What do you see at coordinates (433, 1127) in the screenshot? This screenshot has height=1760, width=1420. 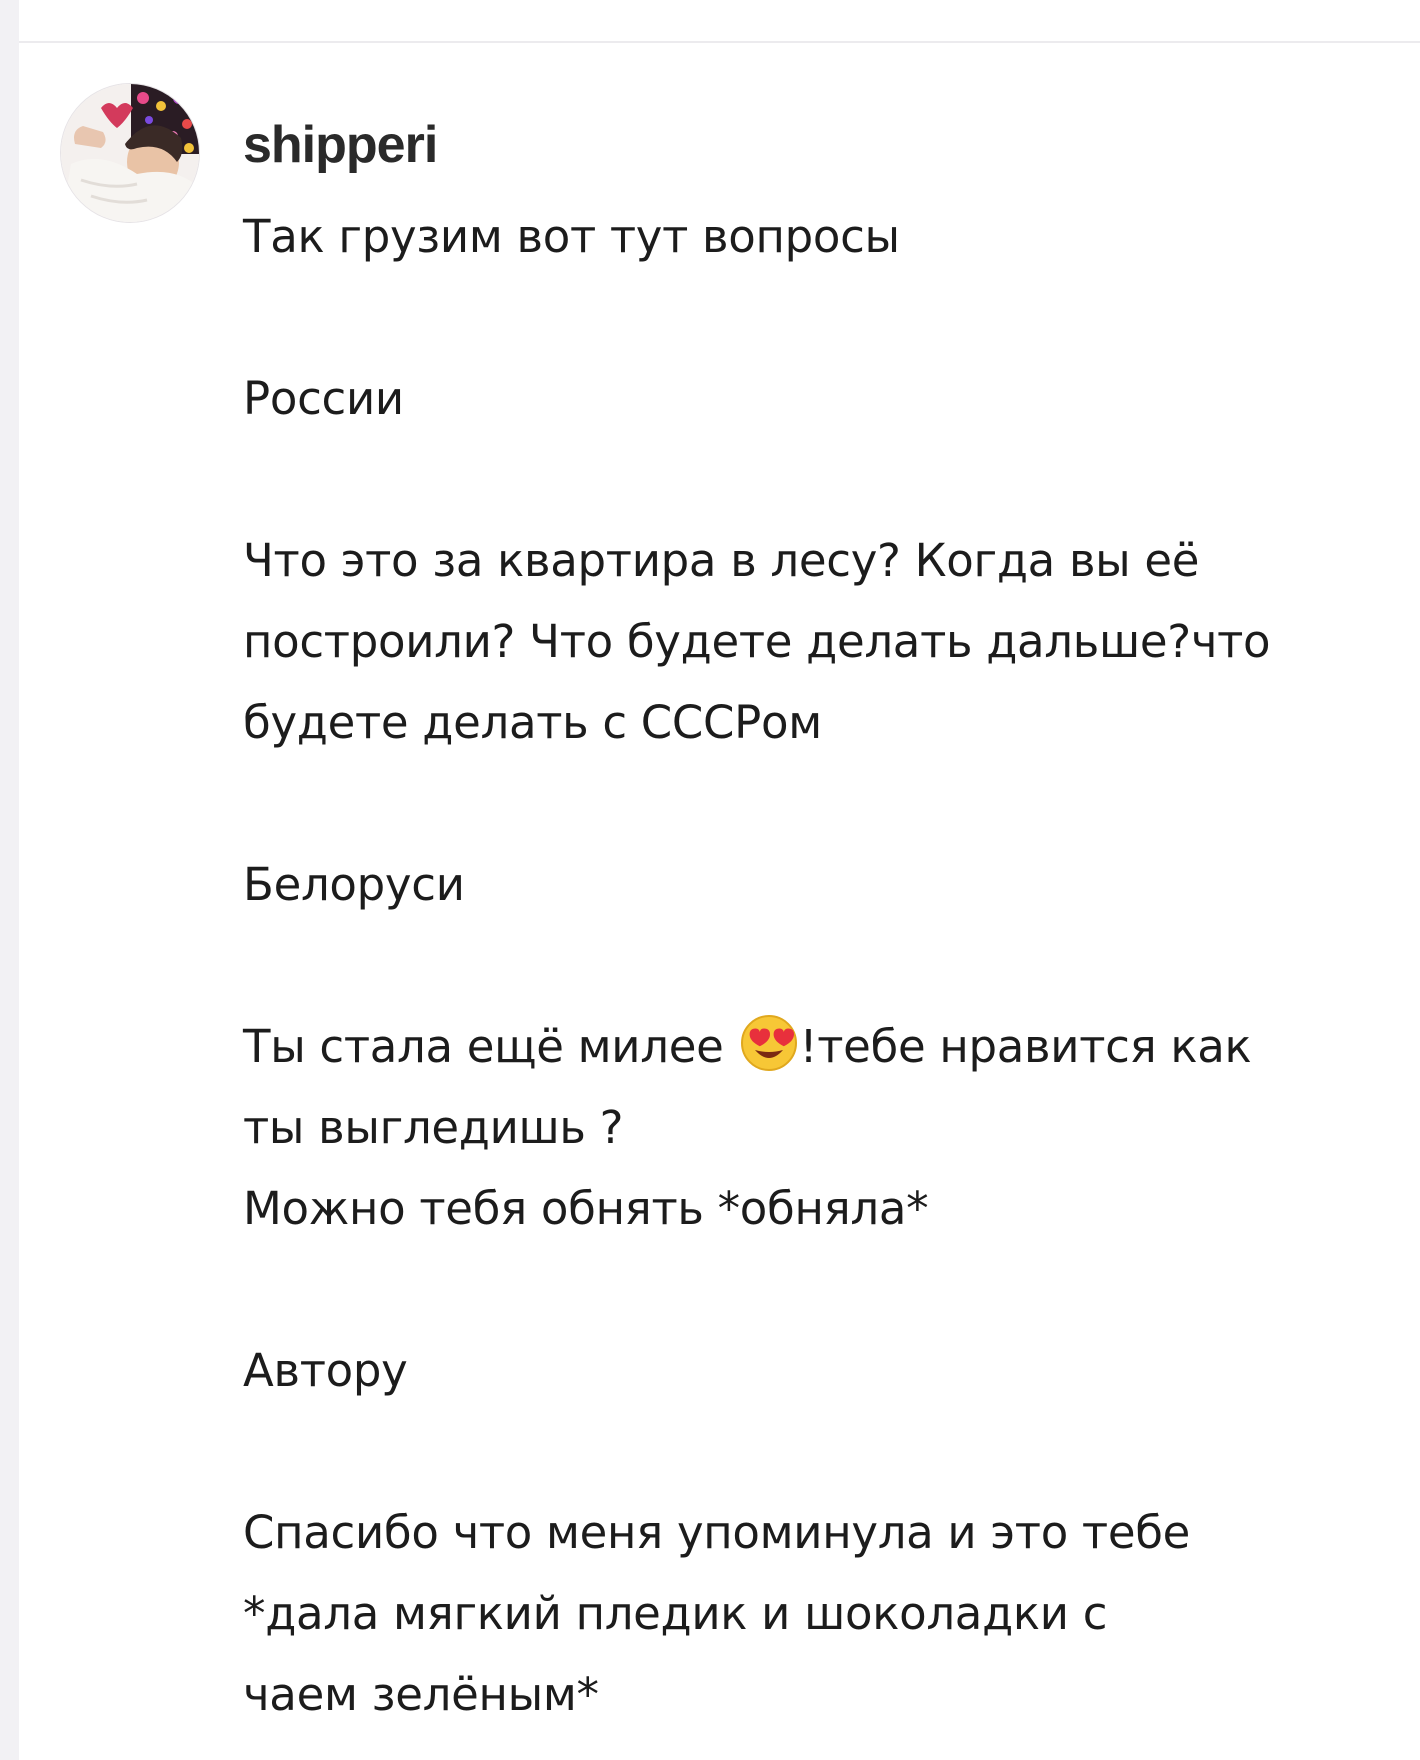 I see `comment-line: ты выгледишь ?` at bounding box center [433, 1127].